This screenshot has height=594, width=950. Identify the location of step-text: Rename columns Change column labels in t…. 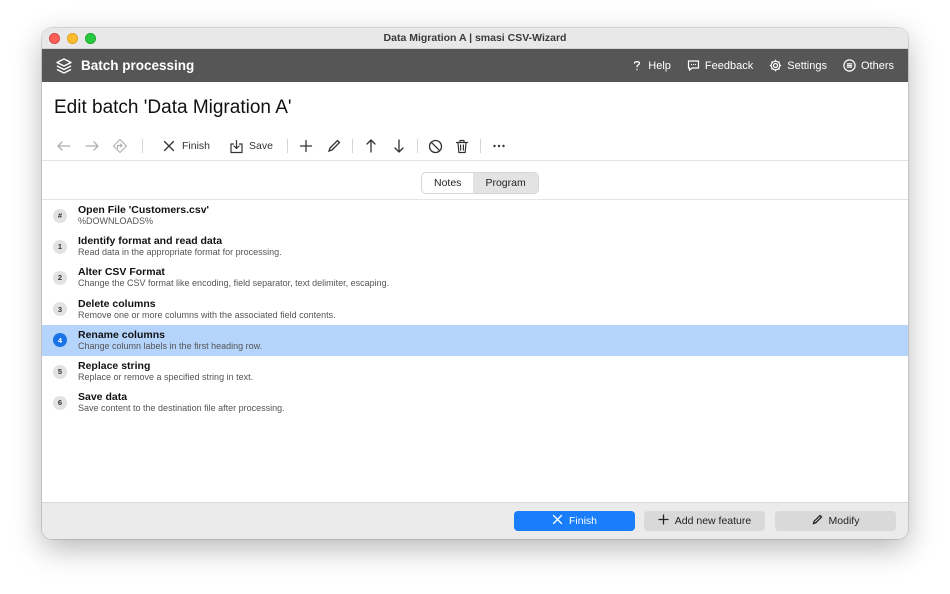
(170, 340).